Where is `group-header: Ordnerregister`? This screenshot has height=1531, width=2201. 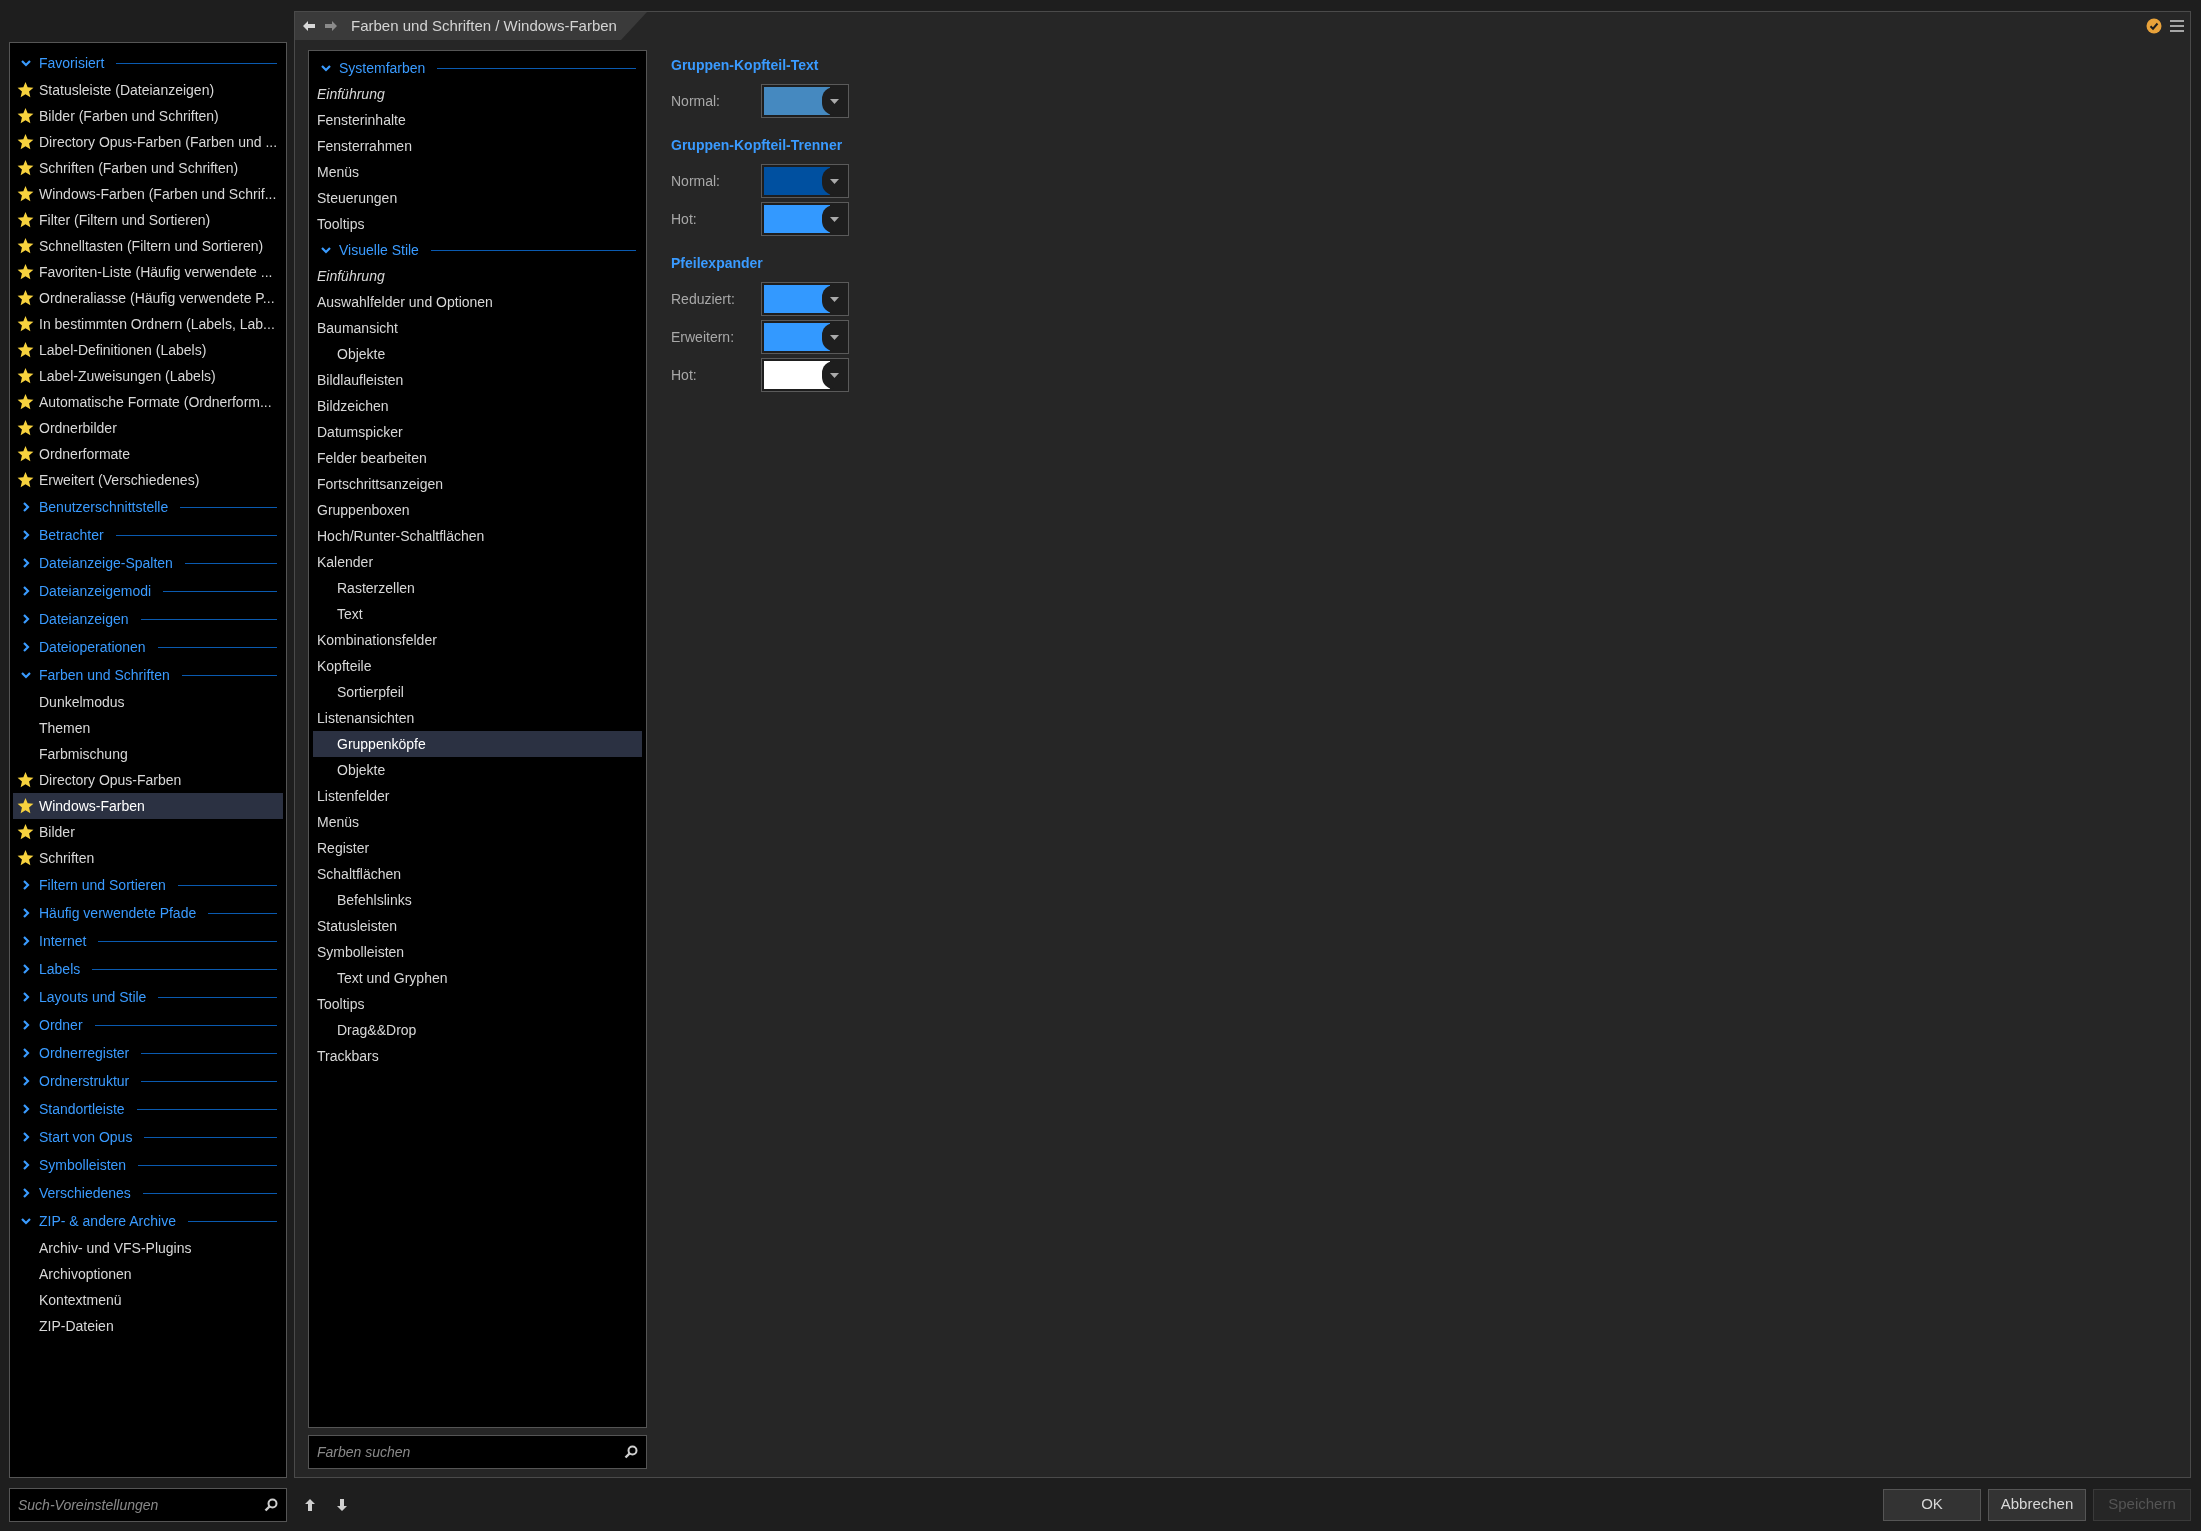 group-header: Ordnerregister is located at coordinates (84, 1053).